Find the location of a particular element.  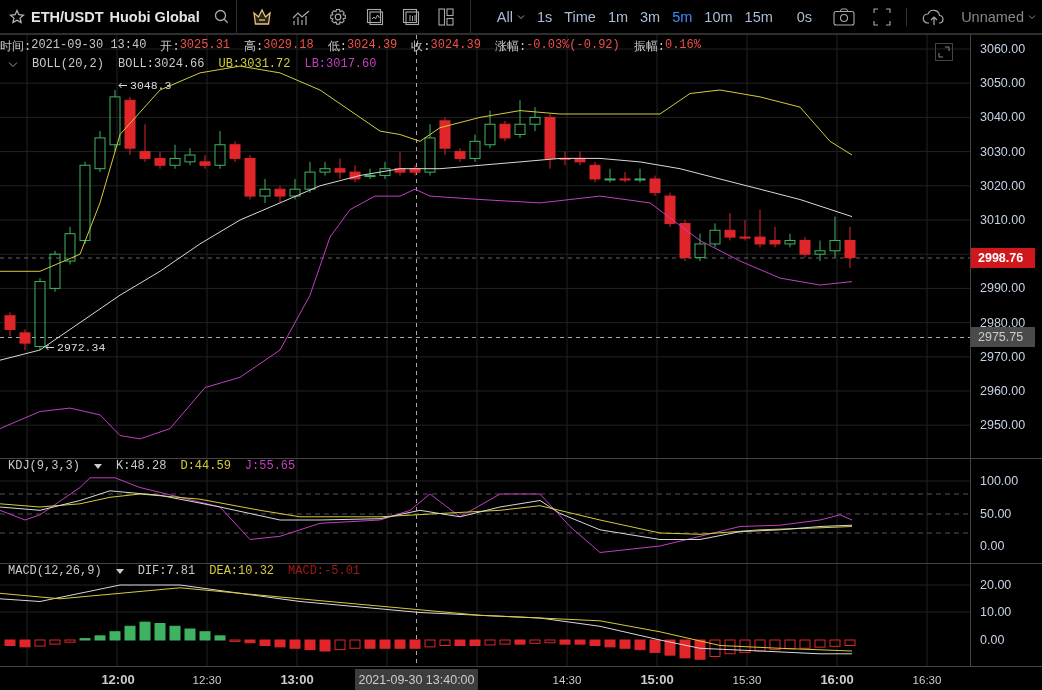

kdj-axis-label: 100.00 is located at coordinates (999, 481).